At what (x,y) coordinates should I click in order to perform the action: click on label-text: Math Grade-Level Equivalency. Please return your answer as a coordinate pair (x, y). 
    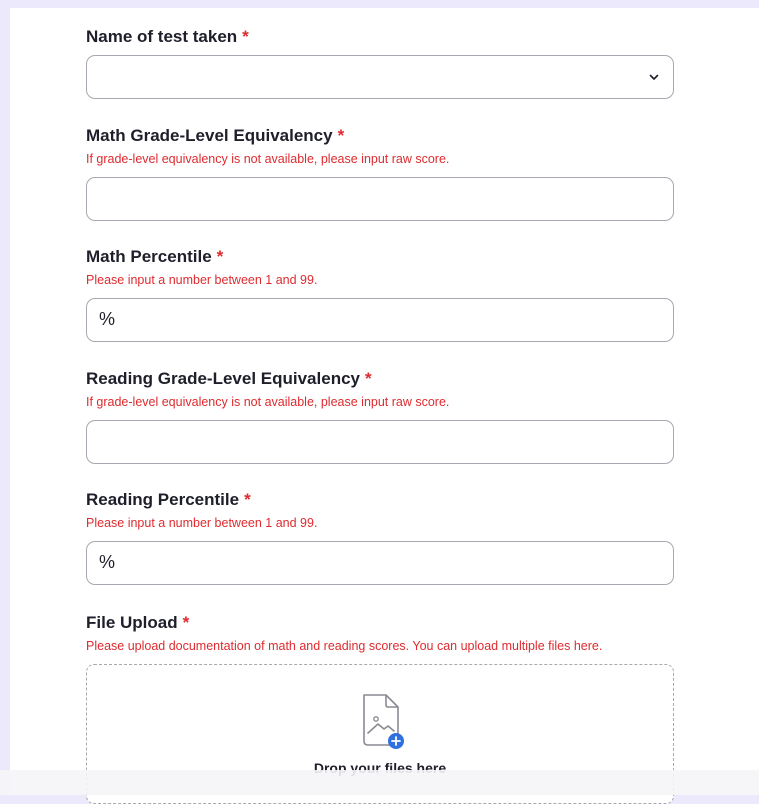
    Looking at the image, I should click on (209, 135).